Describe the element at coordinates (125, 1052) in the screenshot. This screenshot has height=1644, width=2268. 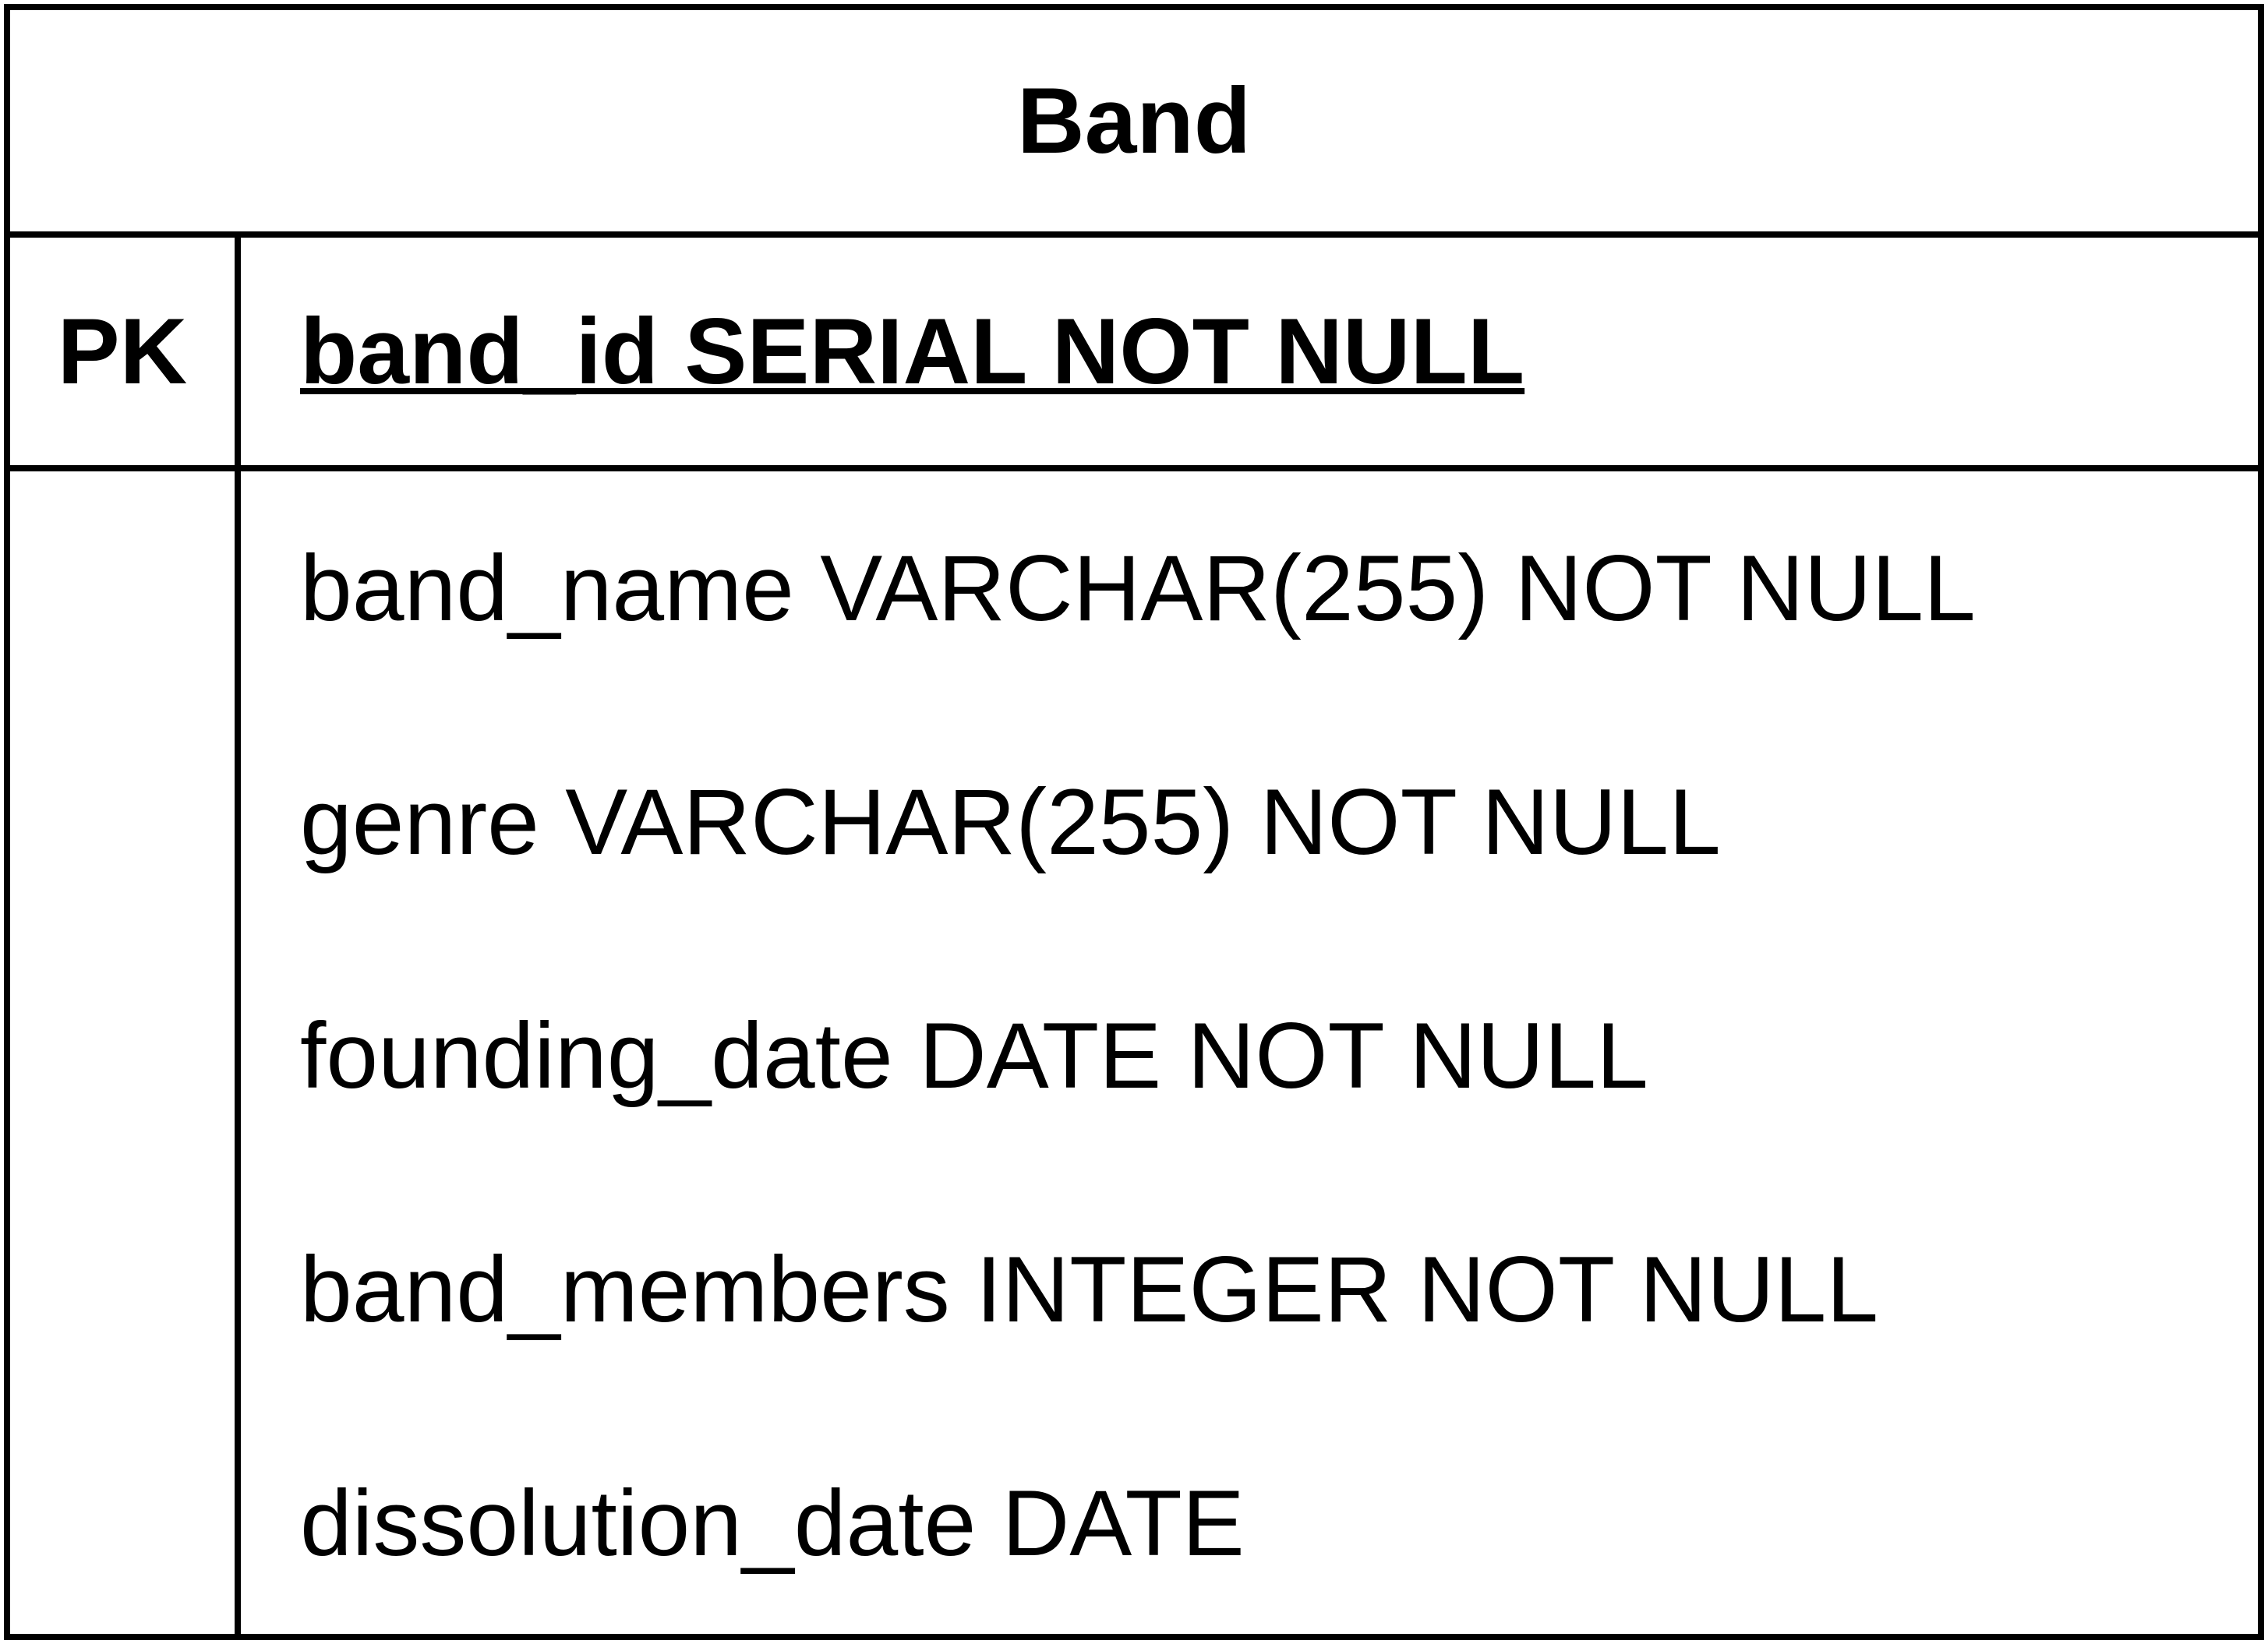
I see `attribute-key-column` at that location.